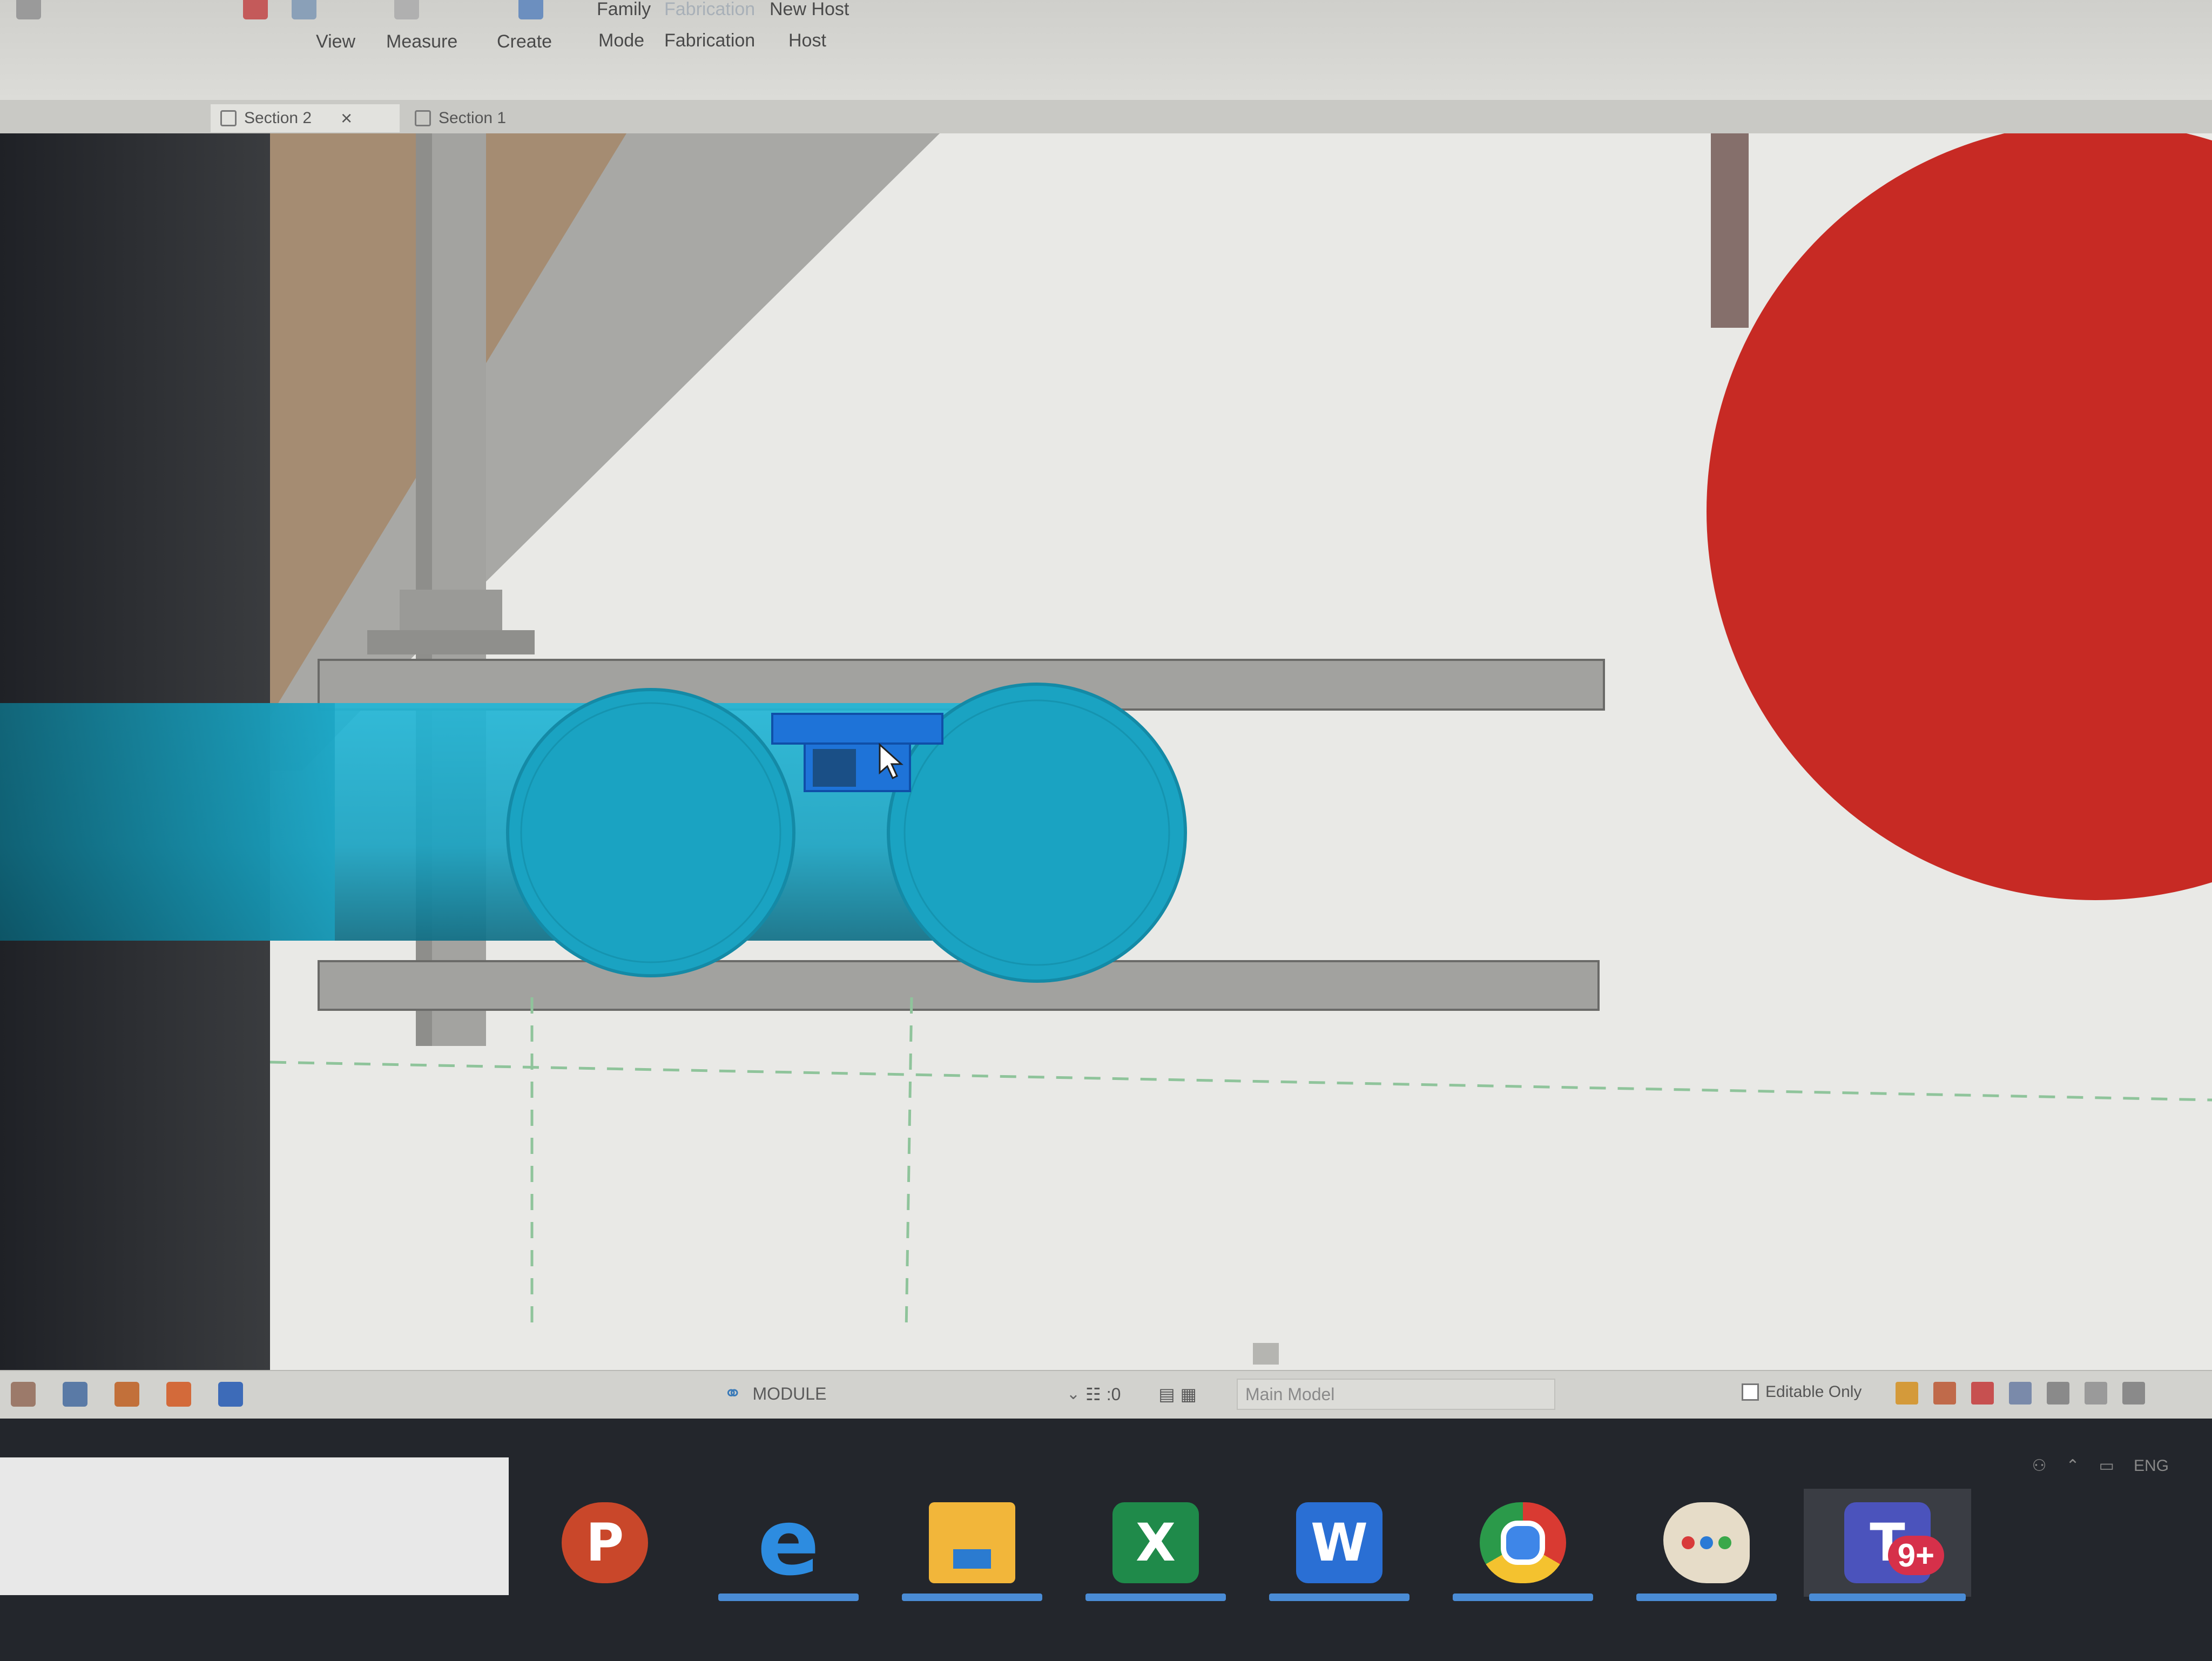  Describe the element at coordinates (1240, 1081) in the screenshot. I see `reference-line-horizontal` at that location.